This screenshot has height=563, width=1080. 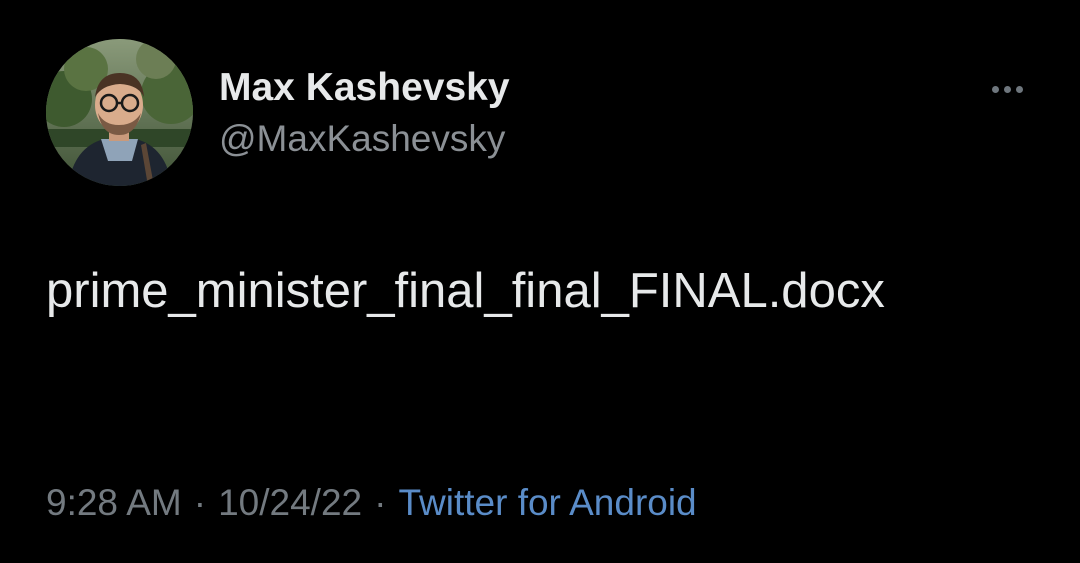 I want to click on tweet-text: prime_minister_final_final_FINAL.docx, so click(x=465, y=291).